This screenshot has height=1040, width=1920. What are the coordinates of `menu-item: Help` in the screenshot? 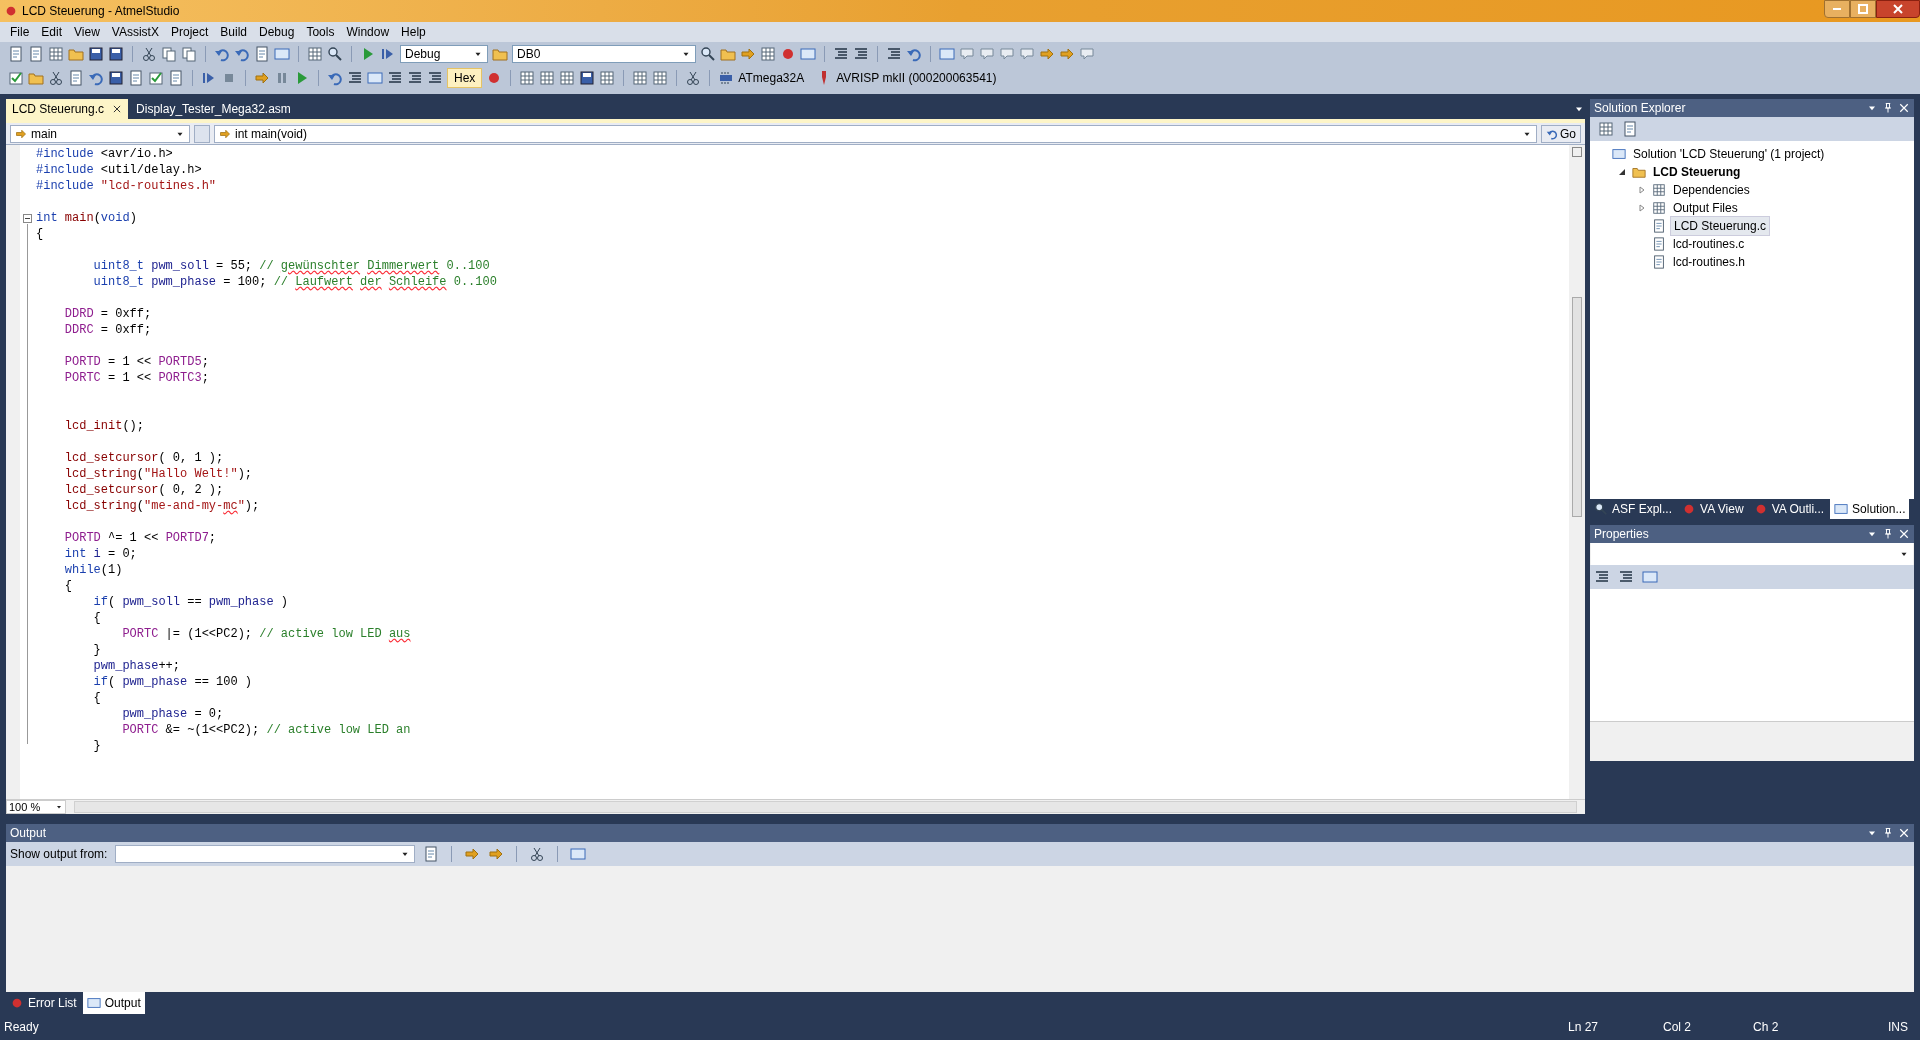 It's located at (413, 32).